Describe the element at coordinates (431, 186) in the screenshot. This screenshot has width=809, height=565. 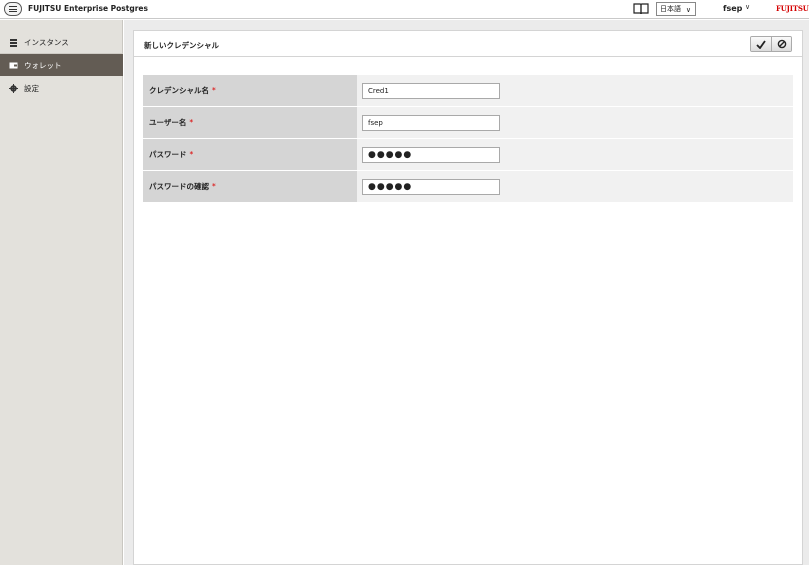
I see `password-confirm-input` at that location.